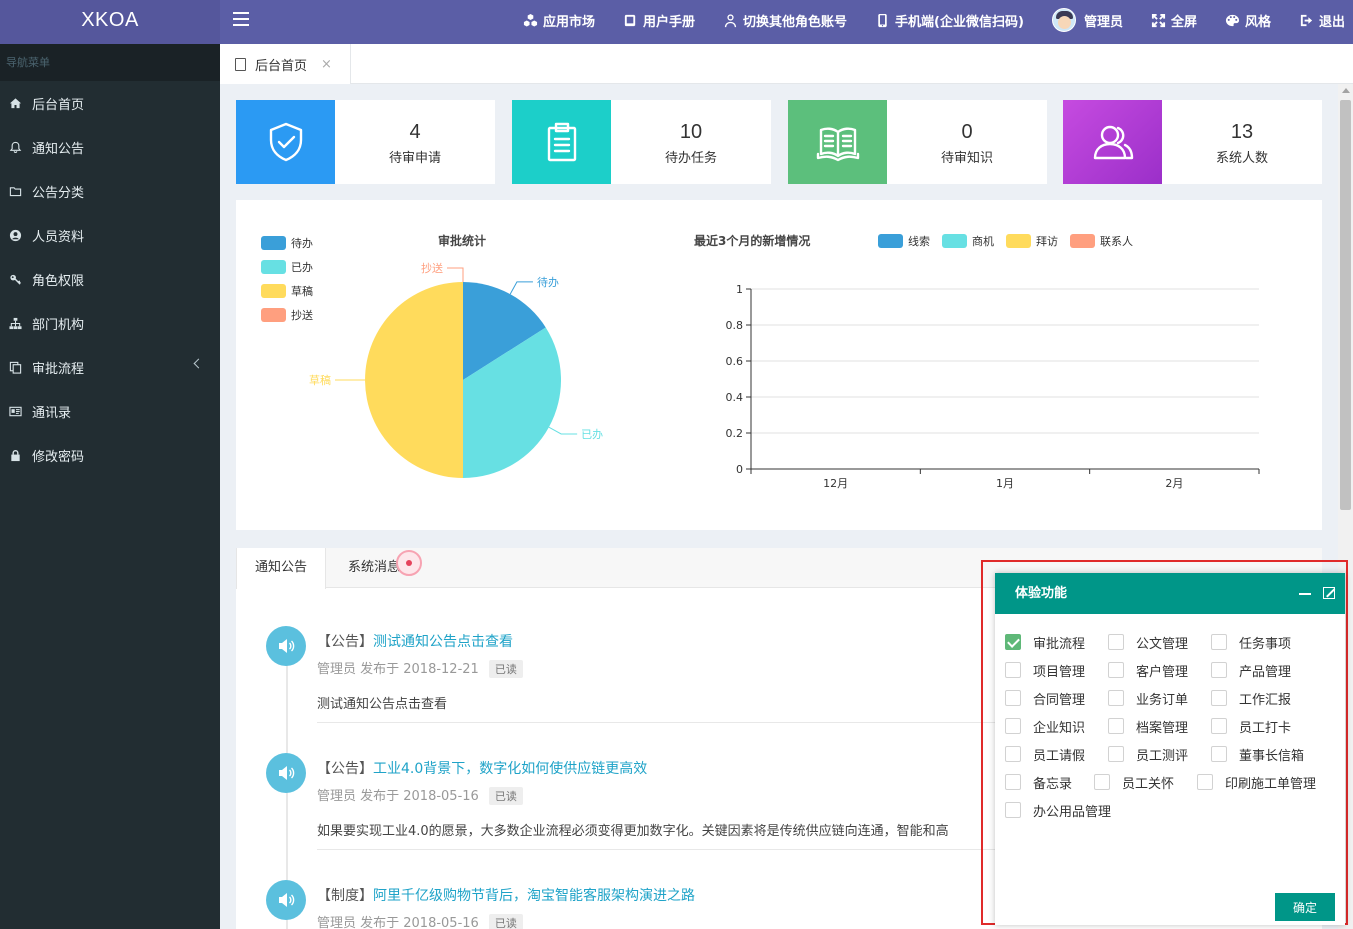 This screenshot has height=929, width=1353. Describe the element at coordinates (785, 20) in the screenshot. I see `nav-switch-role: 切换其他角色账号` at that location.